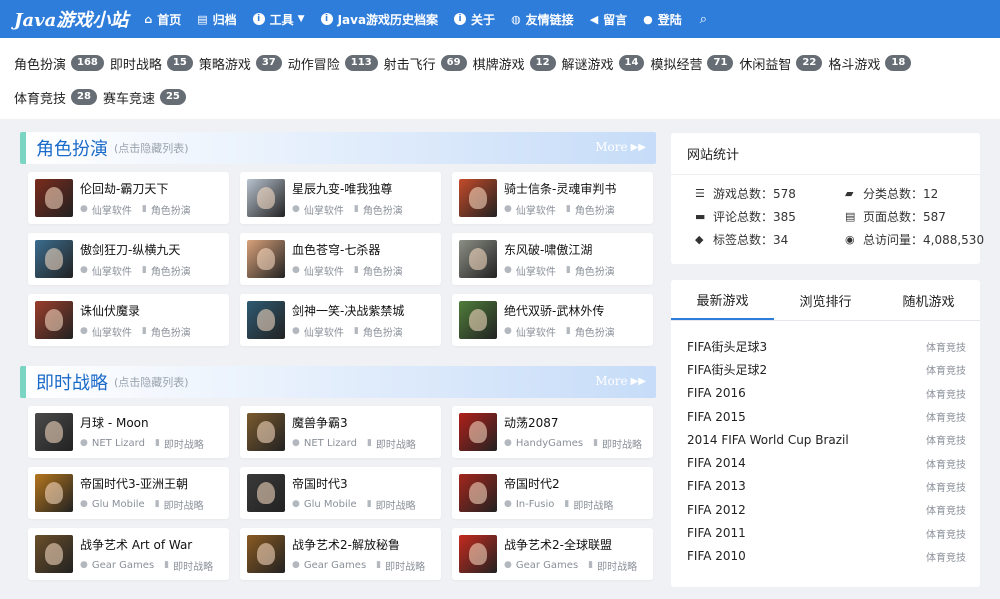  Describe the element at coordinates (59, 63) in the screenshot. I see `category-link: 角色扮演 168` at that location.